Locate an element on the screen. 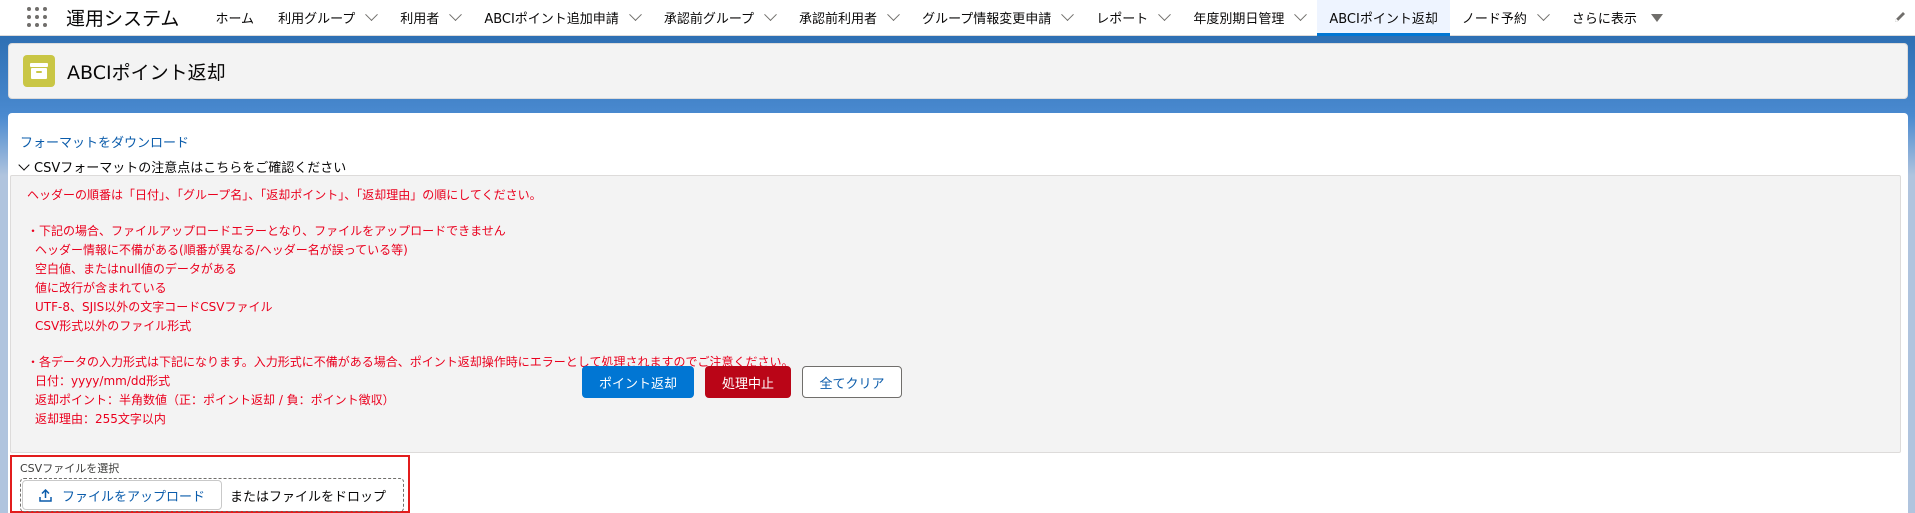 This screenshot has width=1915, height=513. nav-item-8: 年度別期日管理 is located at coordinates (1249, 18).